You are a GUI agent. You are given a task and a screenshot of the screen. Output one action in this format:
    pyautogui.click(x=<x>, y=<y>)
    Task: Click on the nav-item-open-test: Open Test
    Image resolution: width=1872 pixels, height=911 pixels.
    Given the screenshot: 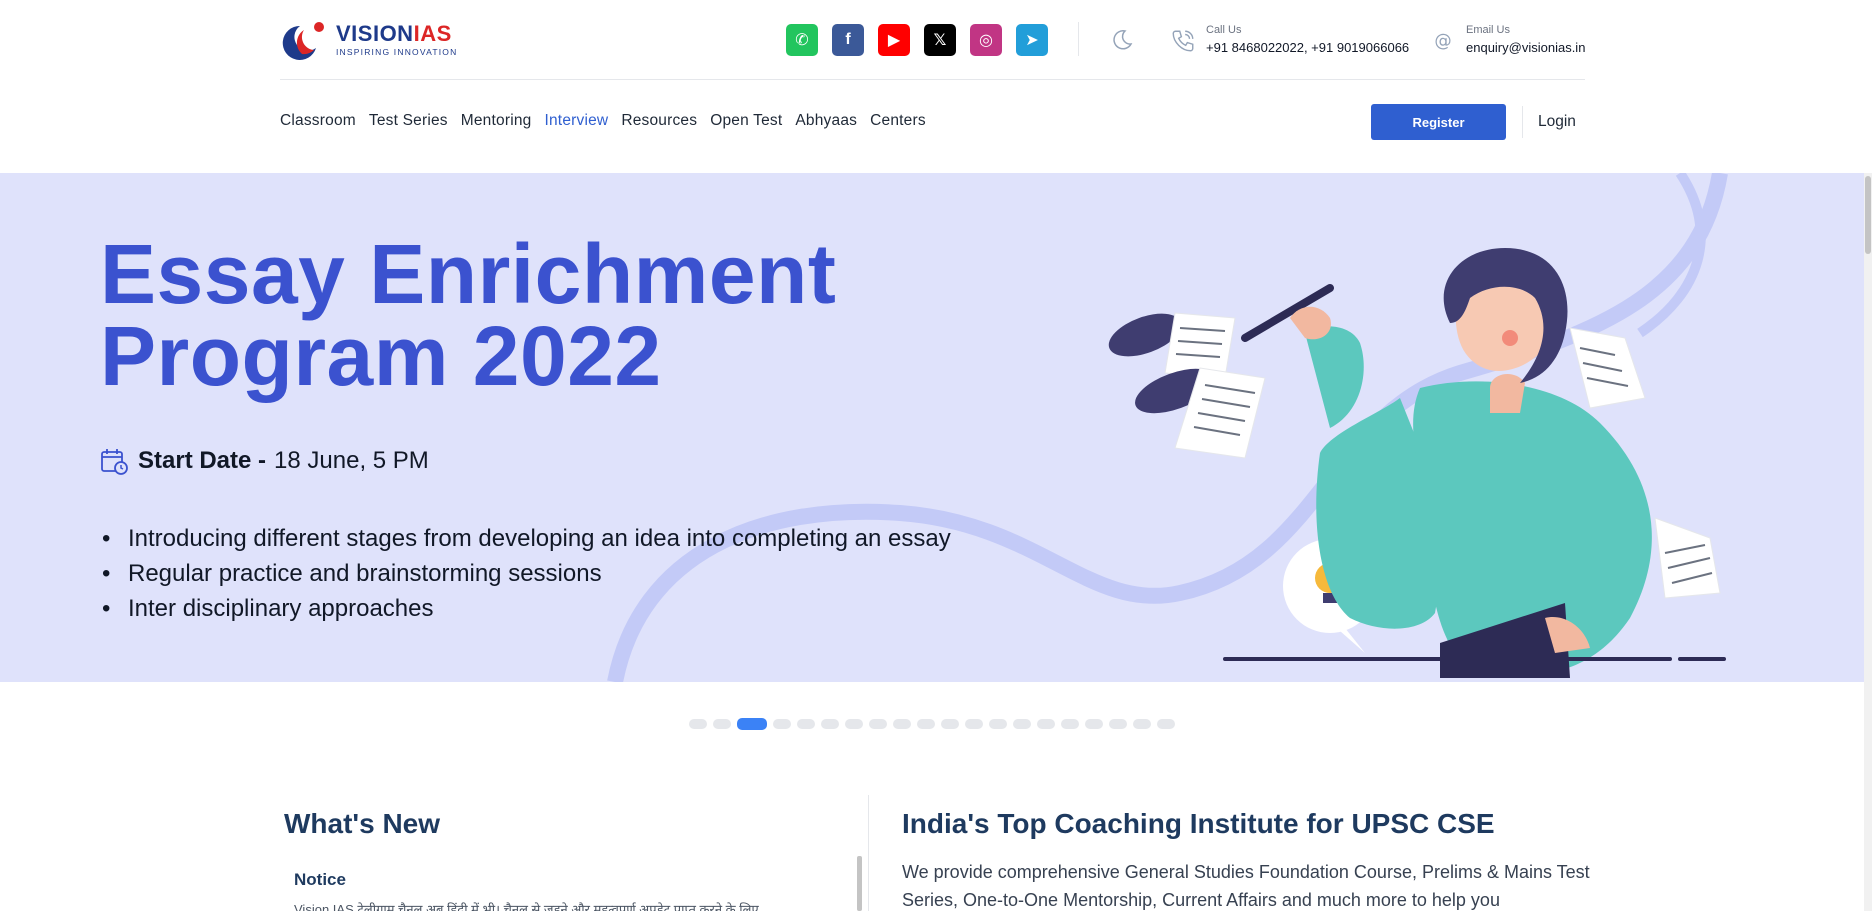 What is the action you would take?
    pyautogui.click(x=746, y=121)
    